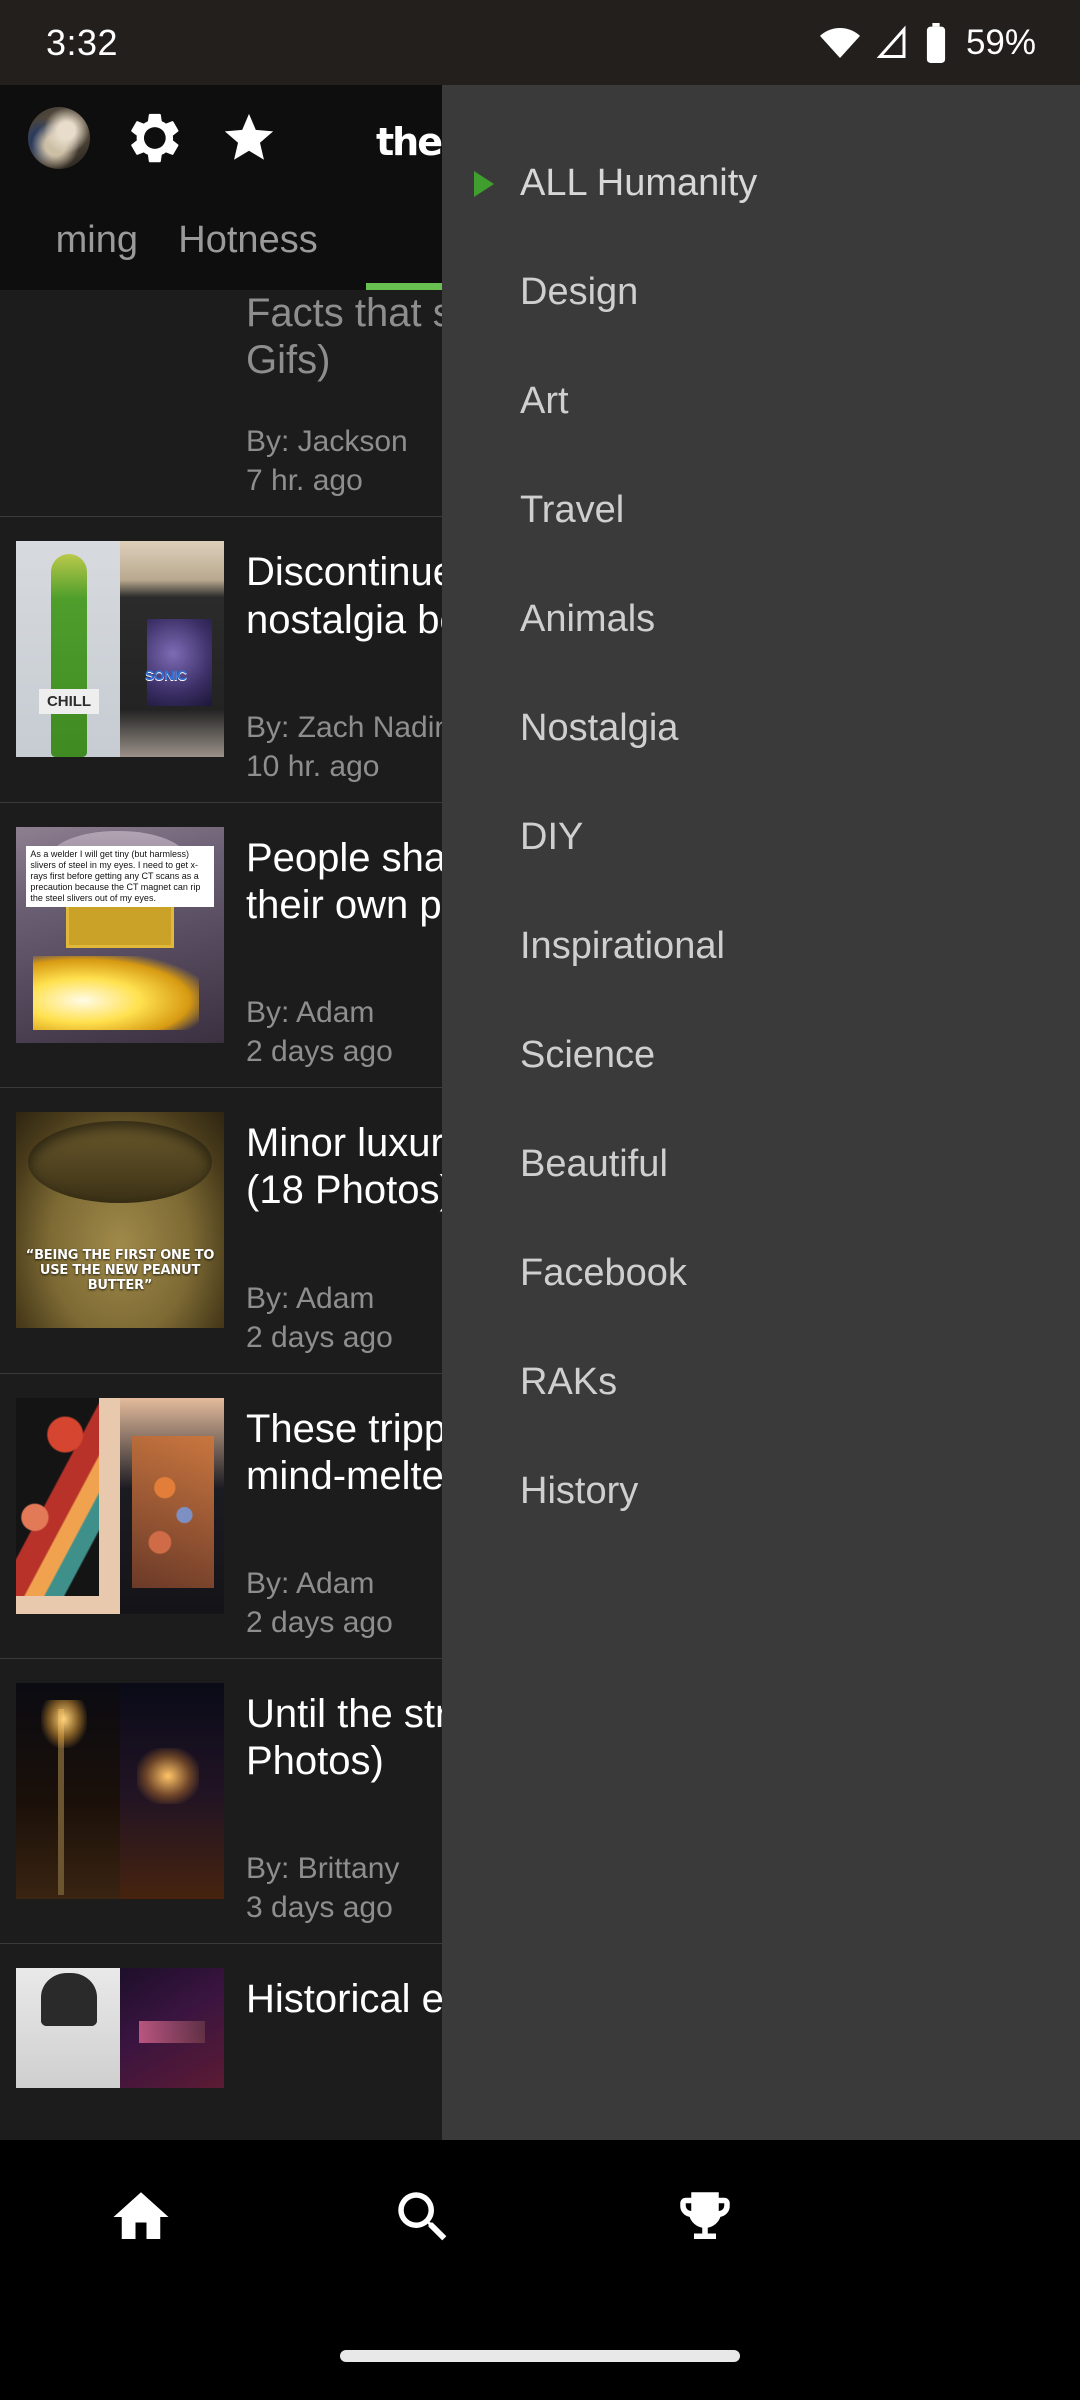 This screenshot has height=2400, width=1080. I want to click on drawer-item-science: Science, so click(761, 1055).